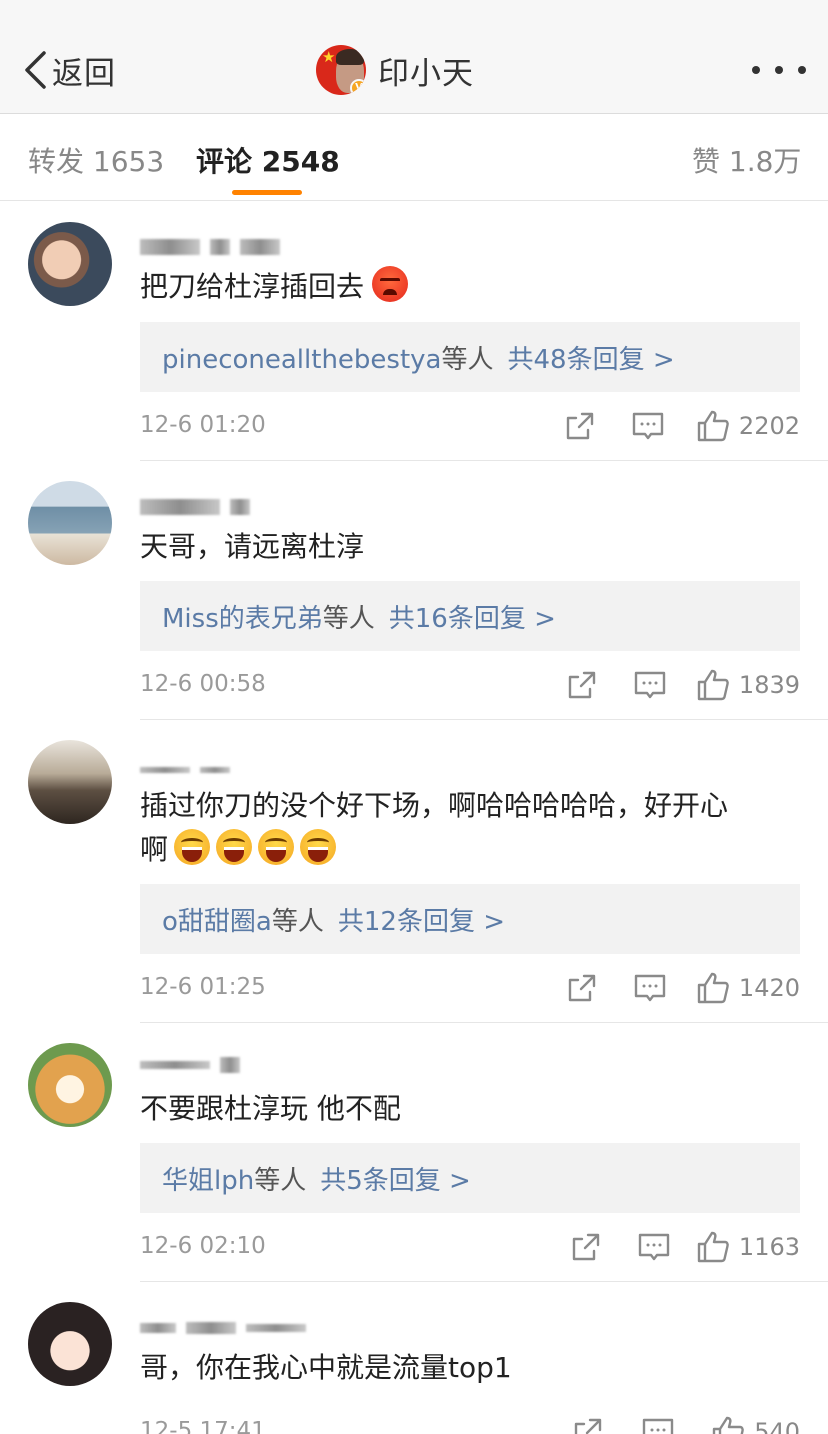  Describe the element at coordinates (203, 1246) in the screenshot. I see `comment-time: 12-6 02:10` at that location.